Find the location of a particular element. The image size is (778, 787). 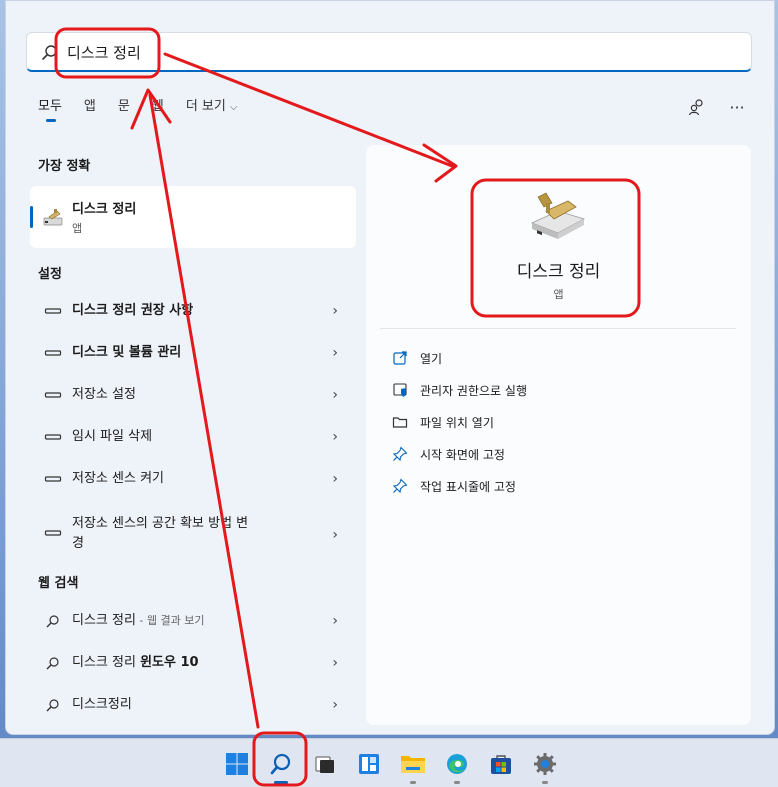

pin-to-taskbar-label: 작업 표시줄에 고정 is located at coordinates (468, 486).